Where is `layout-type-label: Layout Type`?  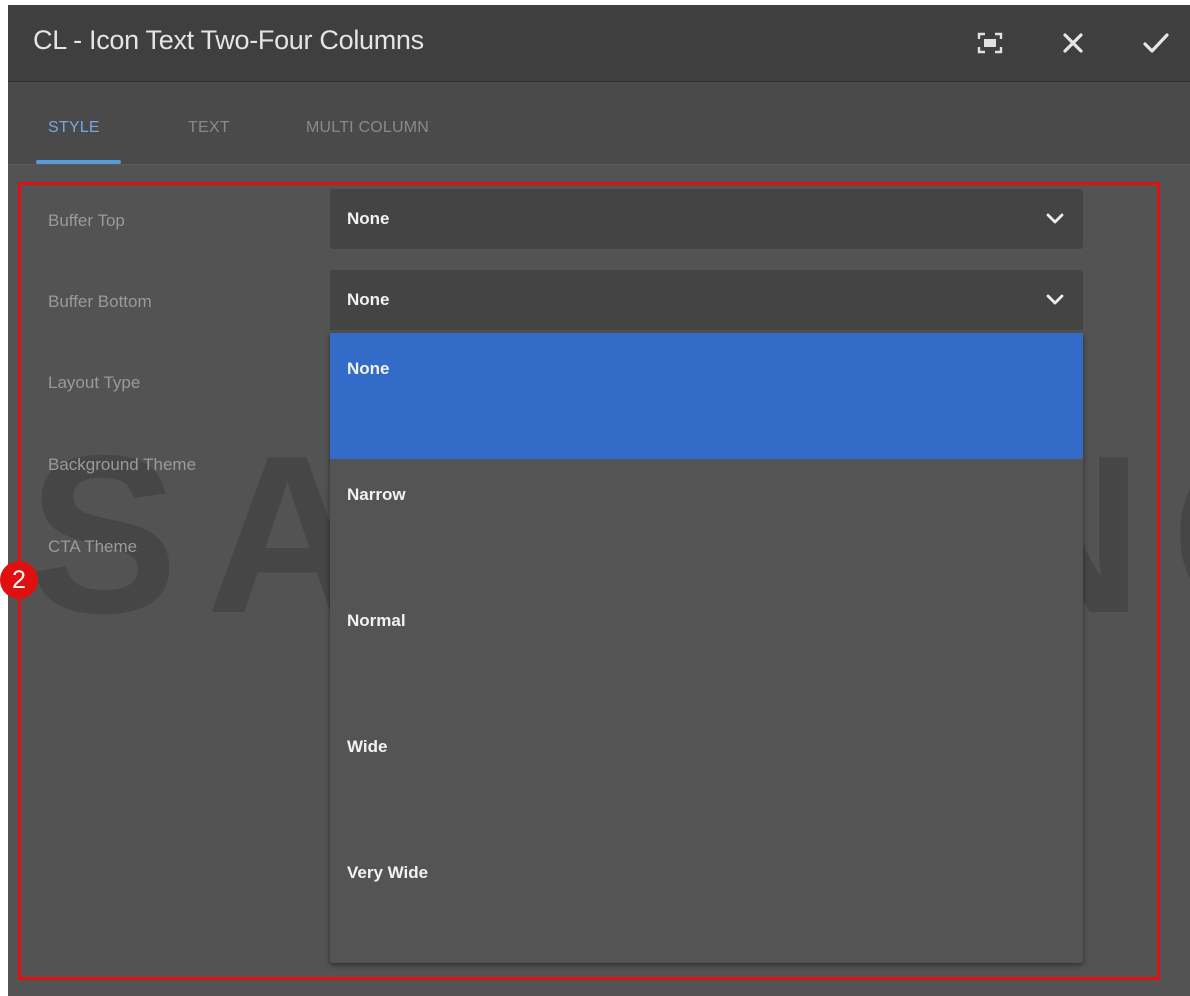 layout-type-label: Layout Type is located at coordinates (94, 382).